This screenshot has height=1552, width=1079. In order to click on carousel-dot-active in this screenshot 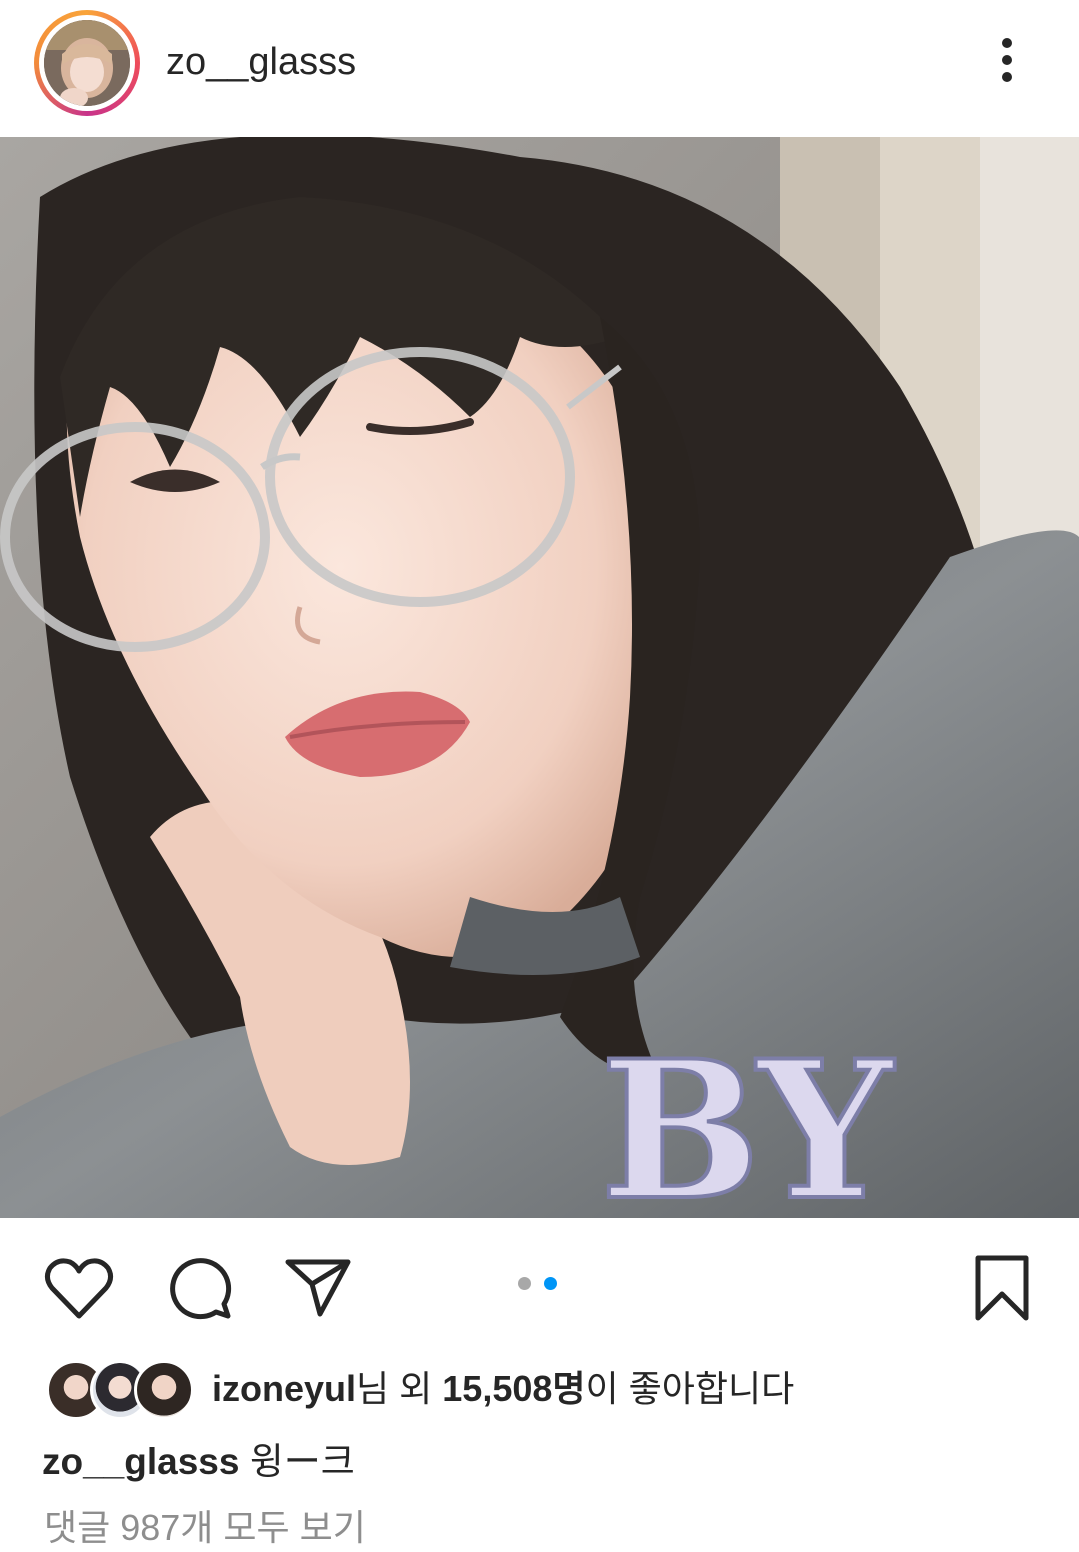, I will do `click(550, 1283)`.